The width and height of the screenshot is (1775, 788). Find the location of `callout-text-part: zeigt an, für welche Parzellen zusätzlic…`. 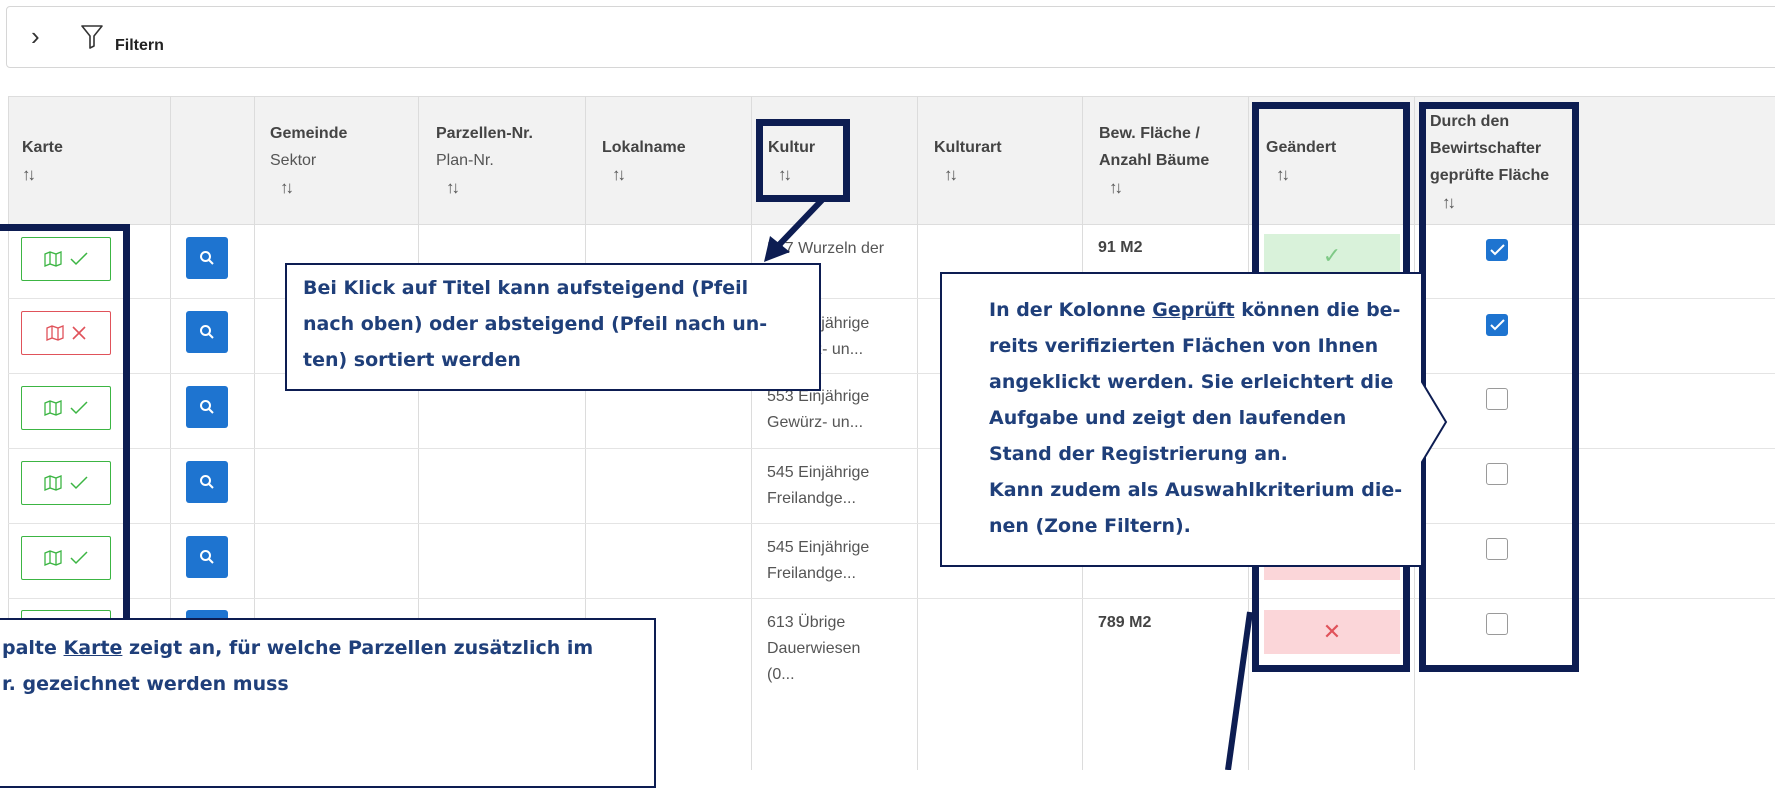

callout-text-part: zeigt an, für welche Parzellen zusätzlic… is located at coordinates (358, 648).